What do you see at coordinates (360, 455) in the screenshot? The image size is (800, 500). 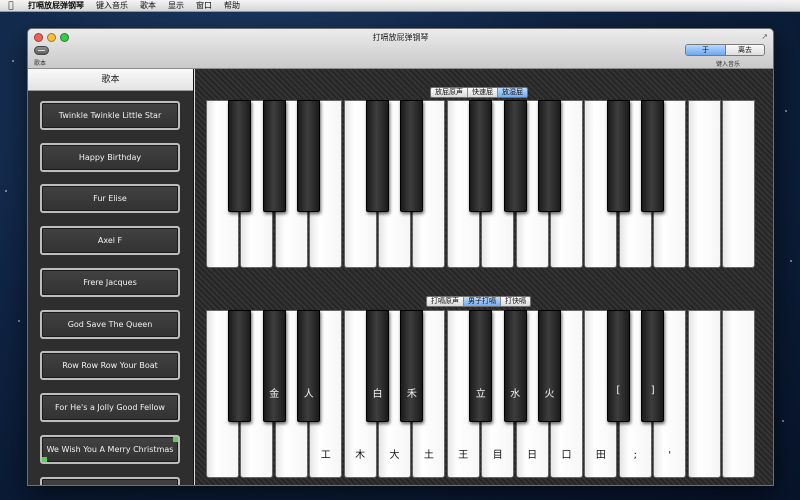 I see `key-label: 木` at bounding box center [360, 455].